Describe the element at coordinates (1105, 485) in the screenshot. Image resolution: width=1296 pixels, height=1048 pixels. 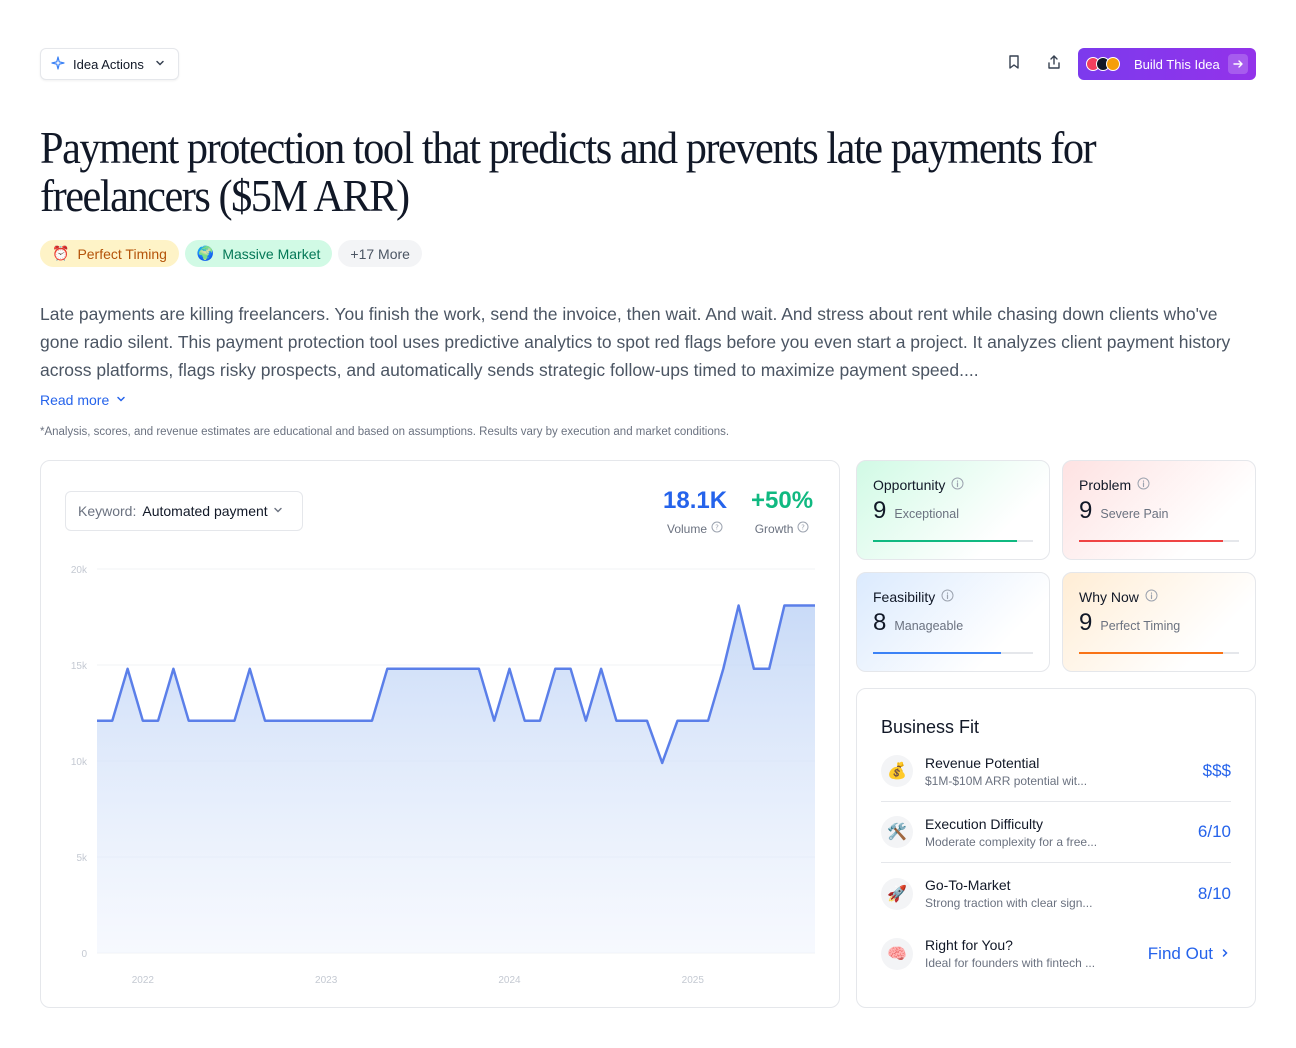
I see `metric-title: Problem` at that location.